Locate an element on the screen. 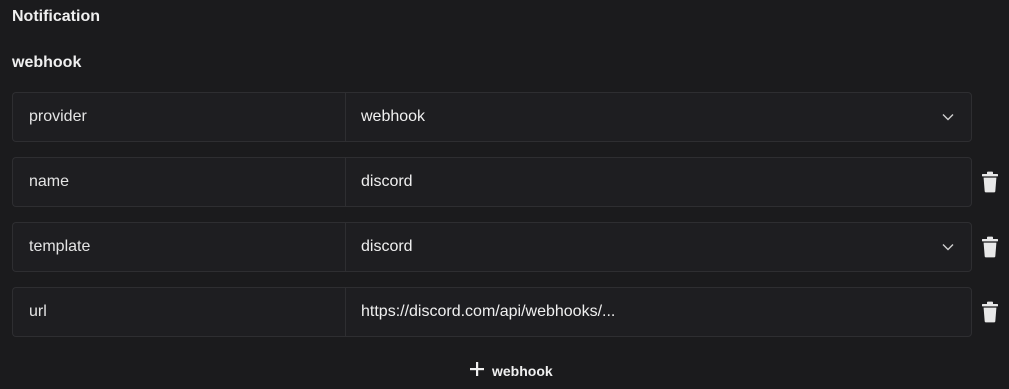 The width and height of the screenshot is (1009, 389). field-row-name: name discord is located at coordinates (492, 182).